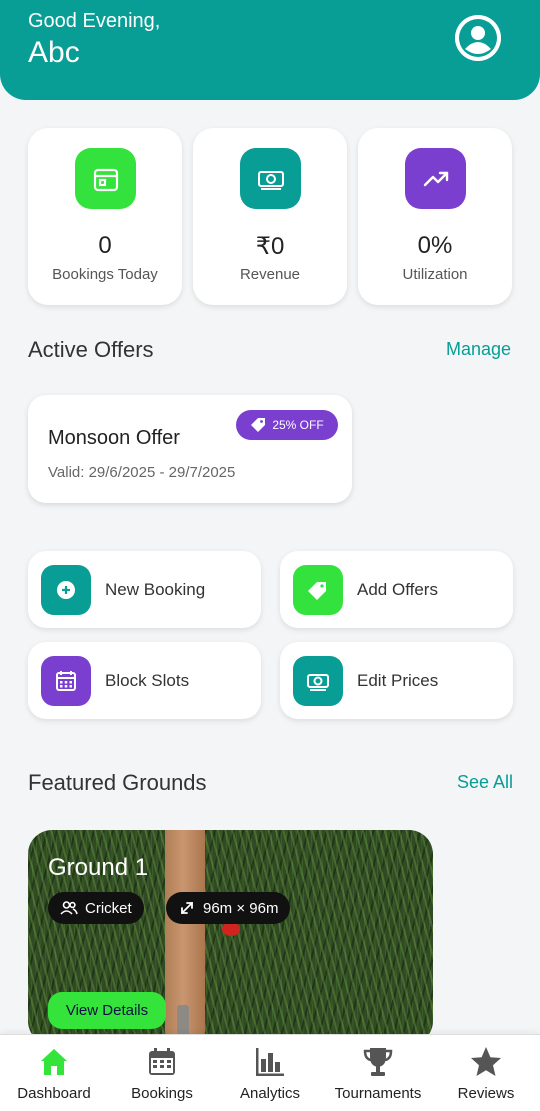  I want to click on expand-icon, so click(187, 908).